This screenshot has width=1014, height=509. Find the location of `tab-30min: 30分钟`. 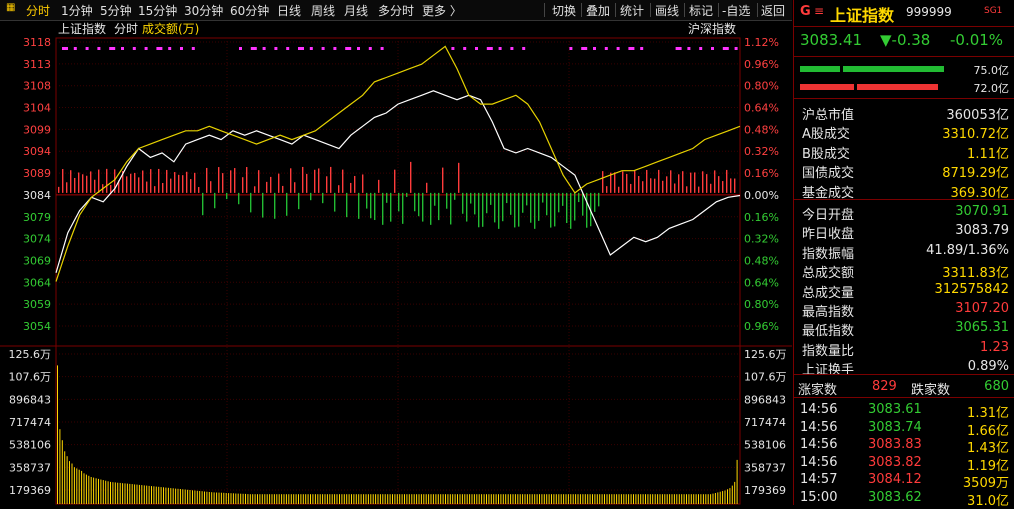

tab-30min: 30分钟 is located at coordinates (203, 10).